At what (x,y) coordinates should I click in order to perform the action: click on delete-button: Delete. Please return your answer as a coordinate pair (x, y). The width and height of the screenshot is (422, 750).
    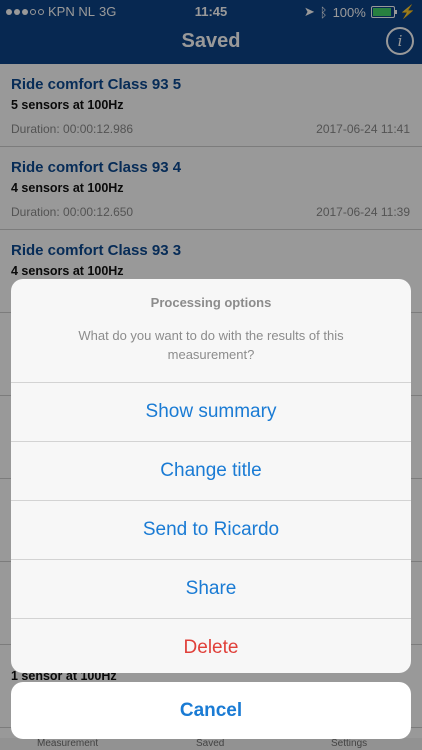
    Looking at the image, I should click on (211, 646).